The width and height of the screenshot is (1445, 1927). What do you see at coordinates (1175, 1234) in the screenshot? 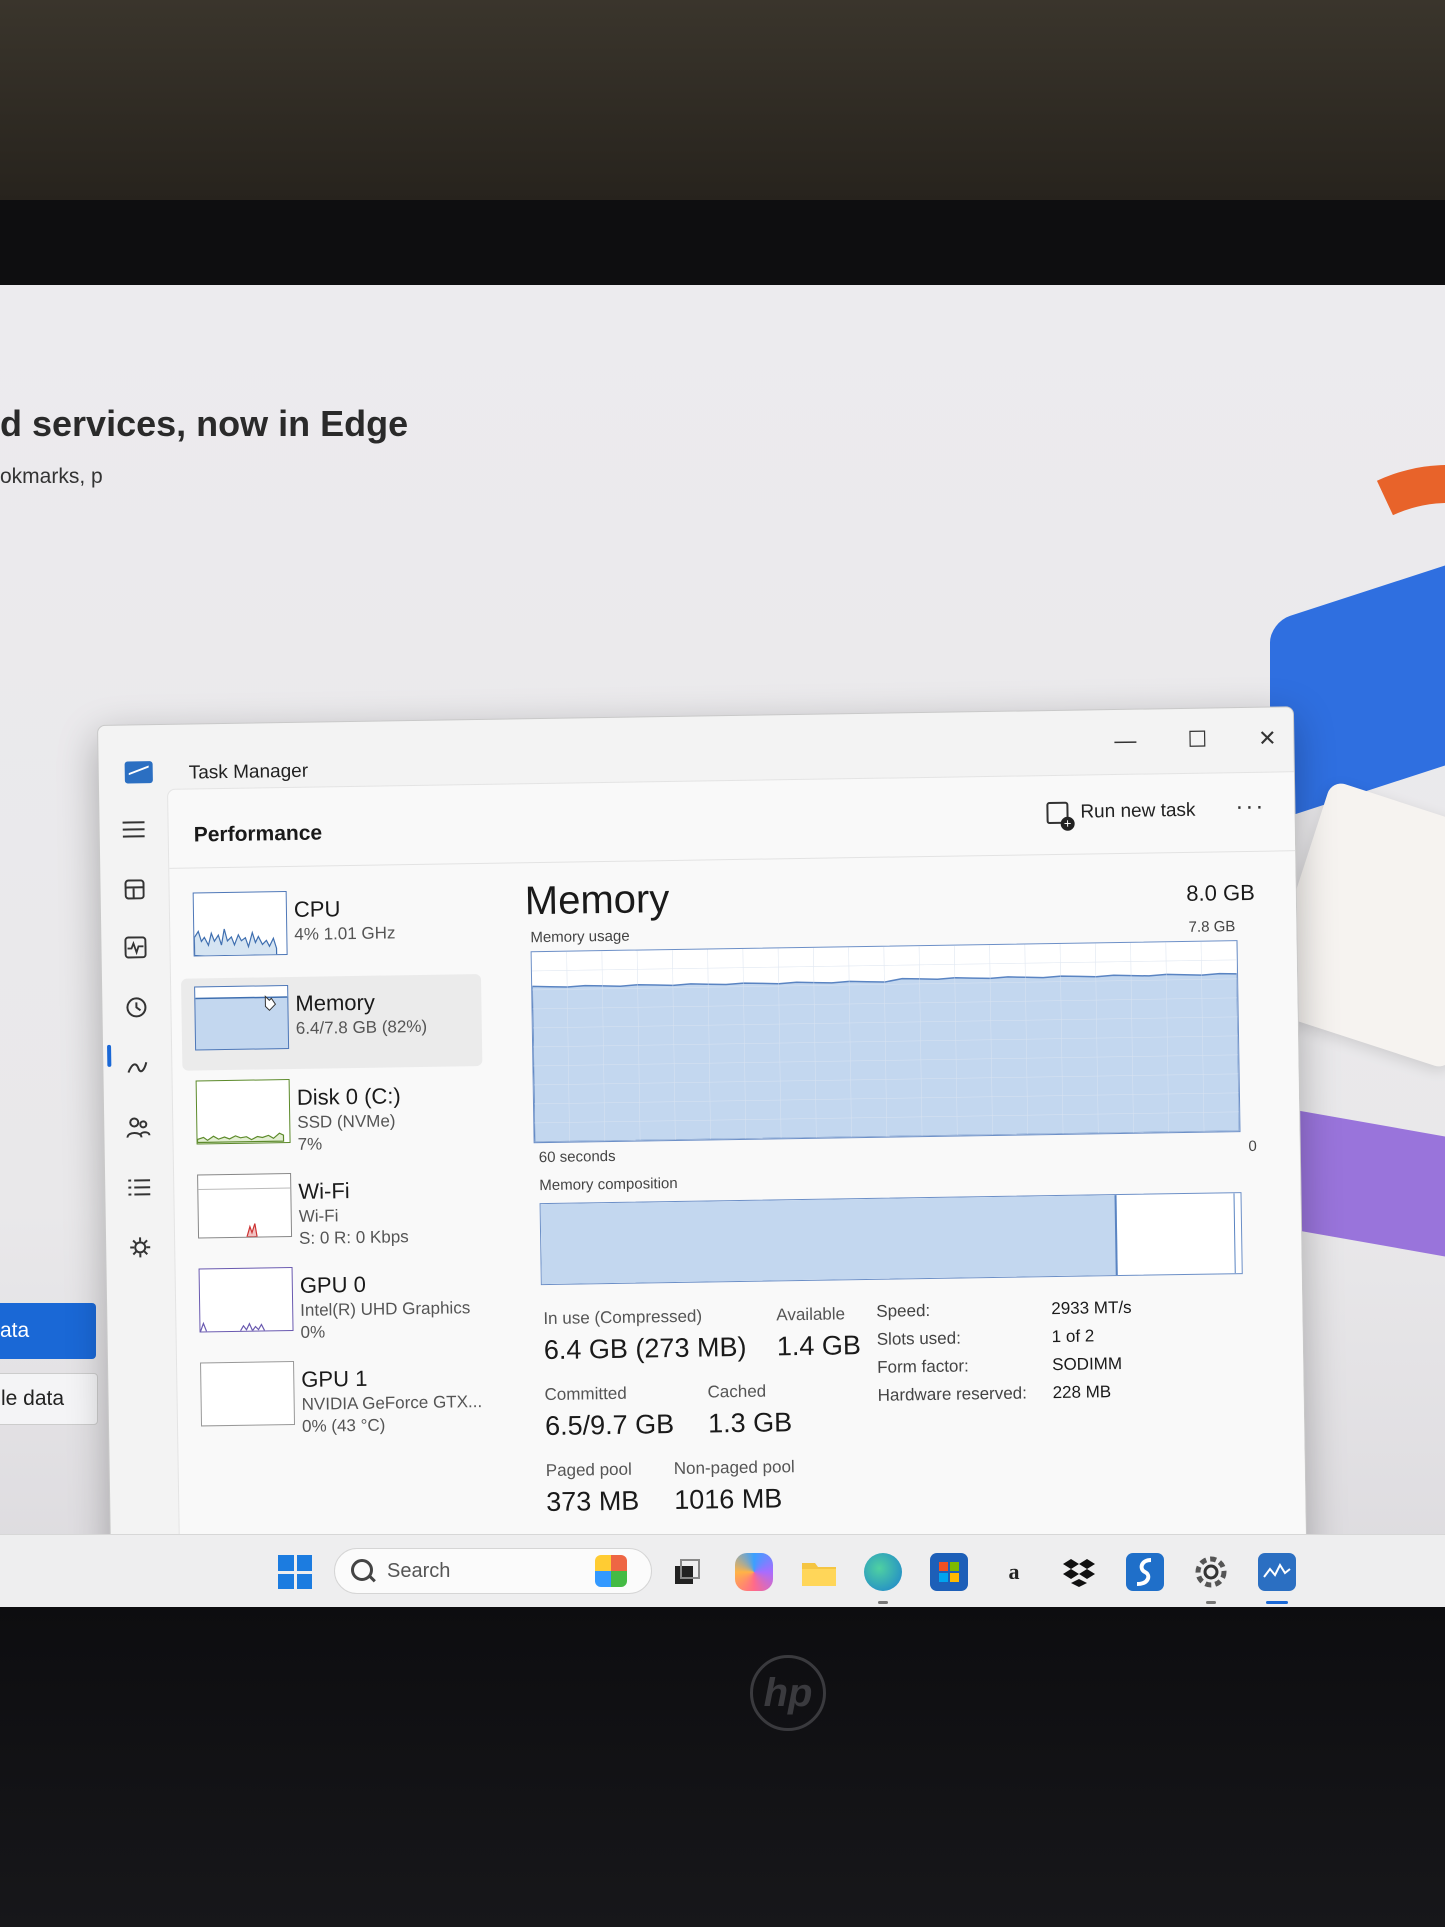
I see `composition-standby` at bounding box center [1175, 1234].